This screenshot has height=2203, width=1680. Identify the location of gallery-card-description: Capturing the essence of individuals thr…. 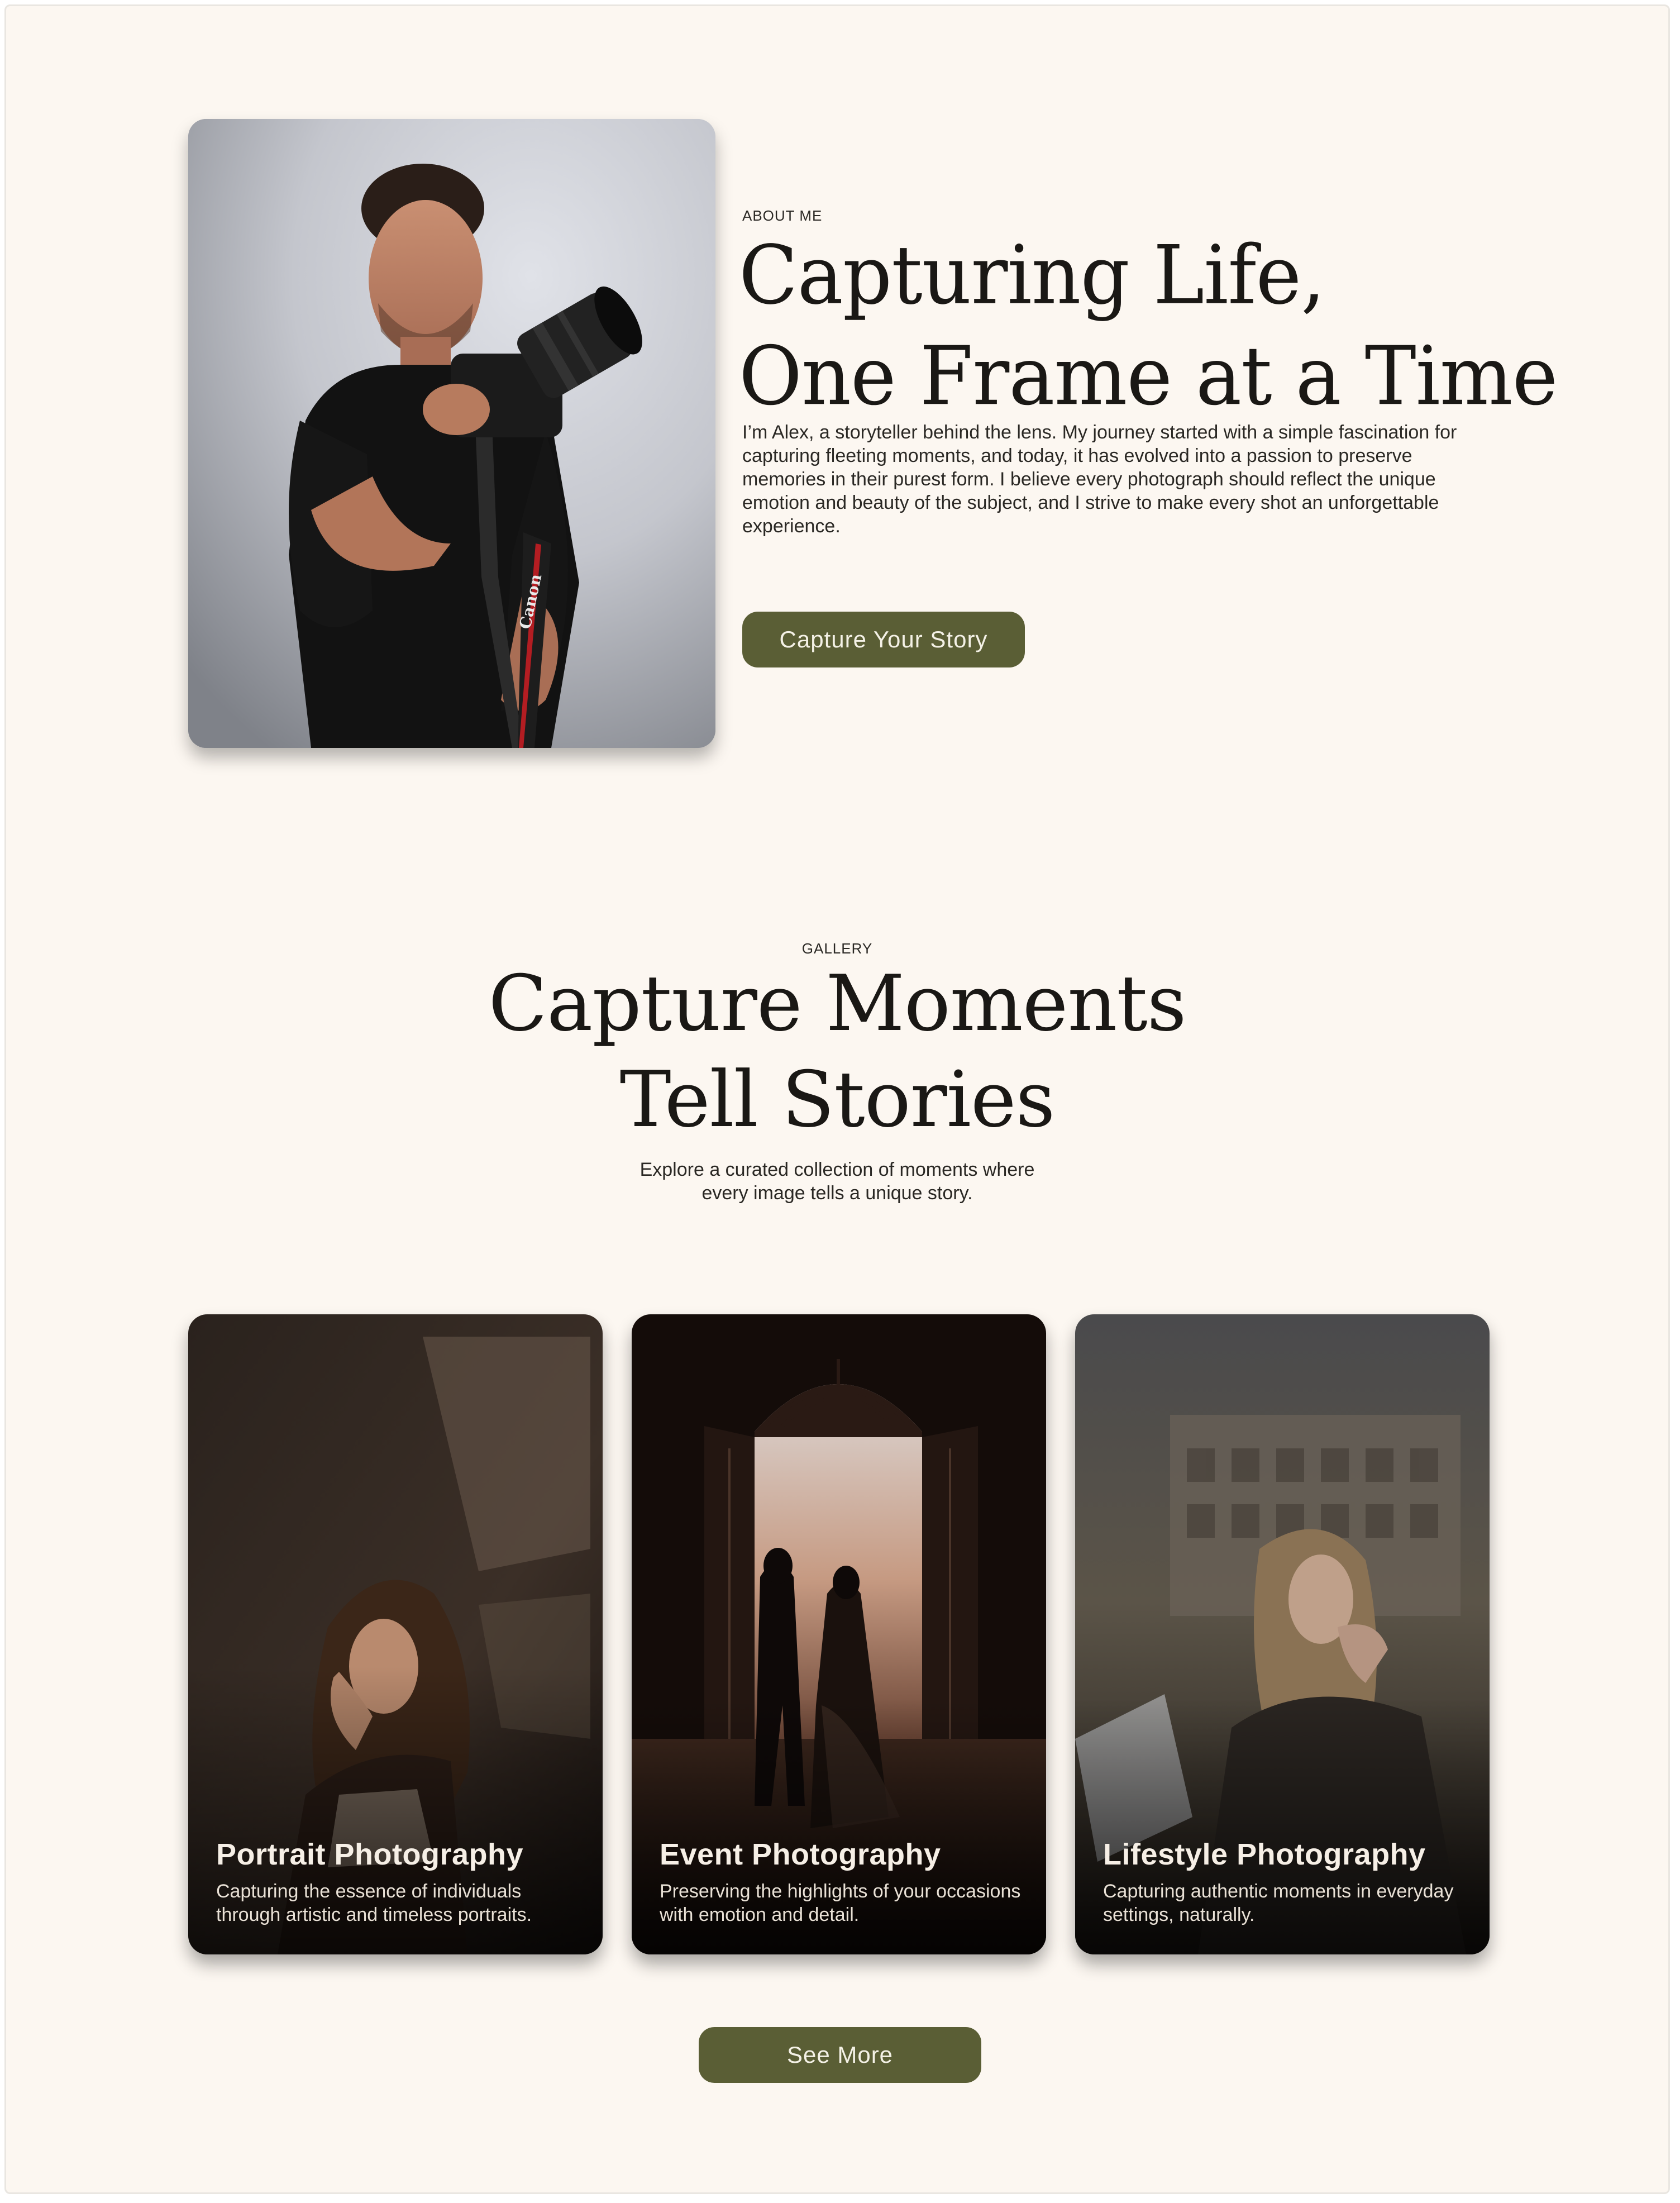
(374, 1903).